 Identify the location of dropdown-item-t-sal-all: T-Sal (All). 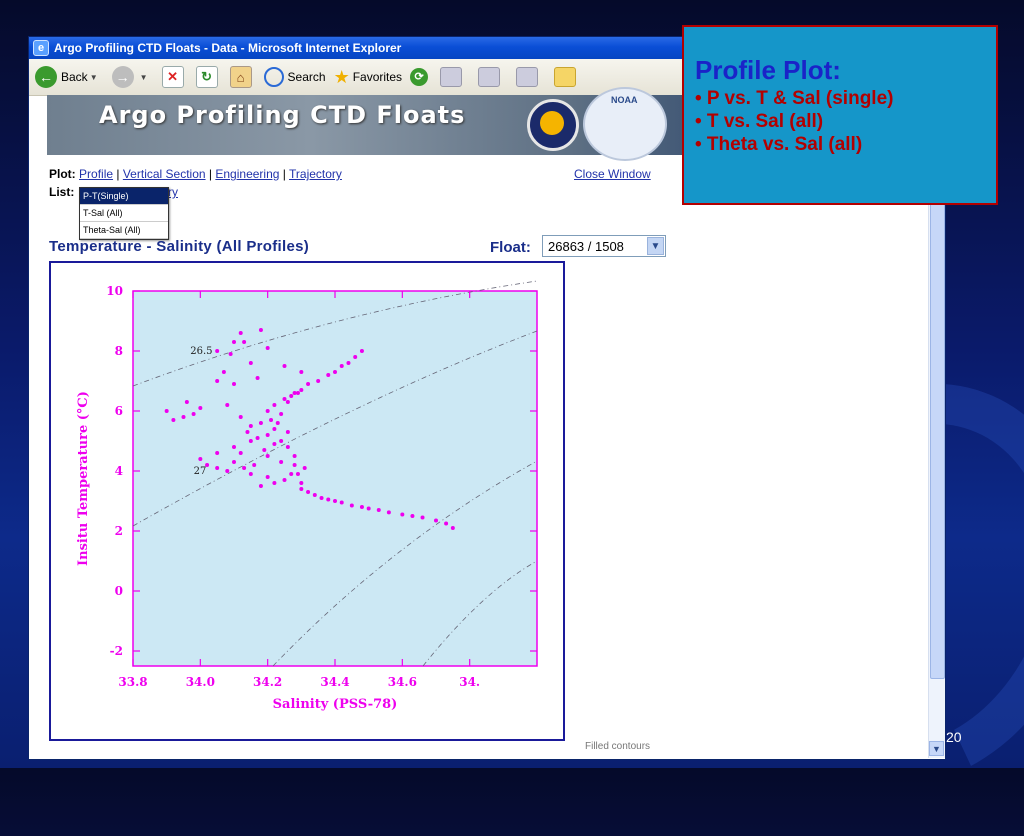
(124, 213).